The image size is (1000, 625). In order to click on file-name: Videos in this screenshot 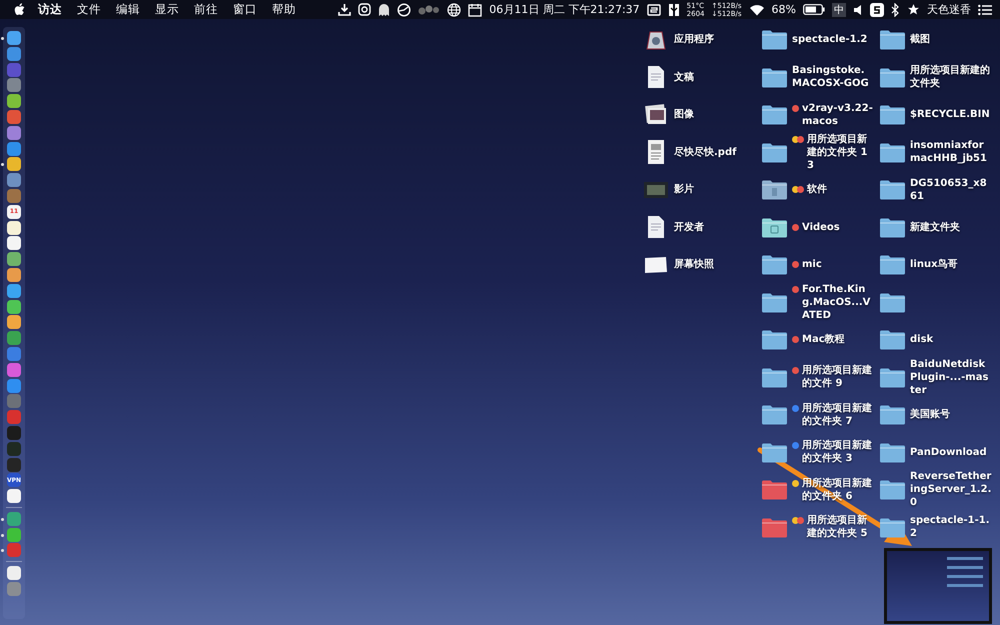, I will do `click(838, 227)`.